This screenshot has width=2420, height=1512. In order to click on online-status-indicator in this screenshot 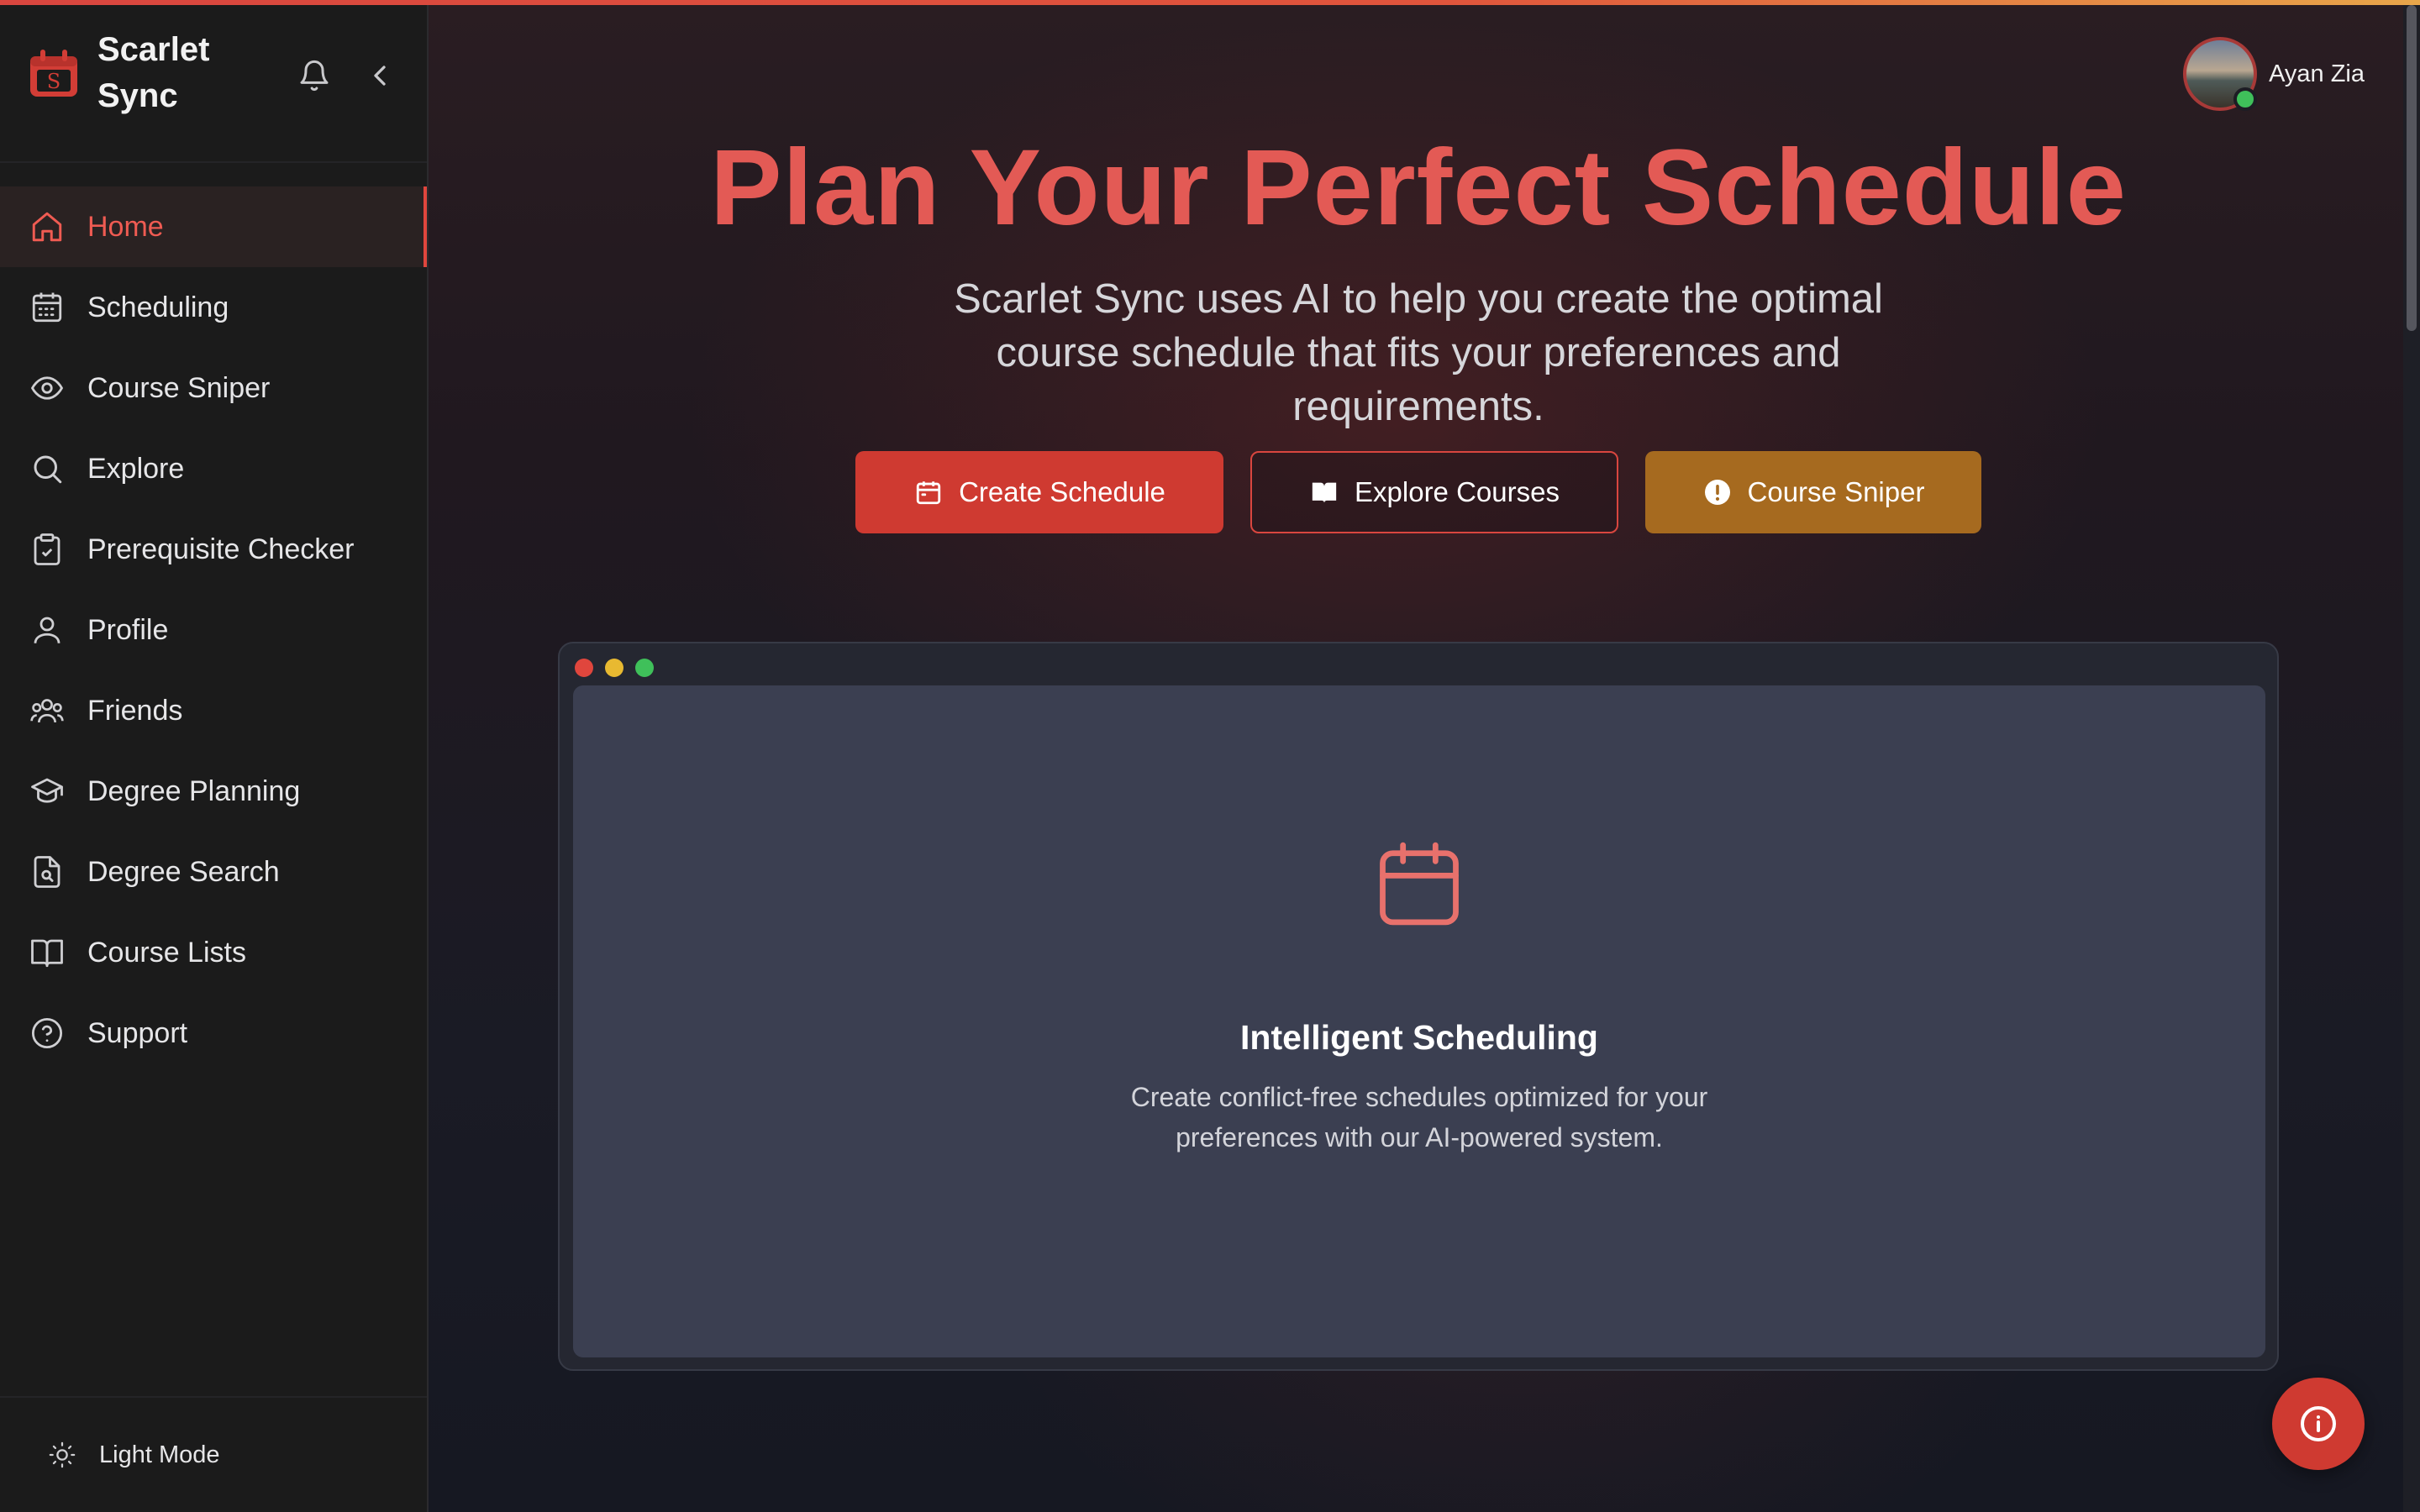, I will do `click(2245, 99)`.